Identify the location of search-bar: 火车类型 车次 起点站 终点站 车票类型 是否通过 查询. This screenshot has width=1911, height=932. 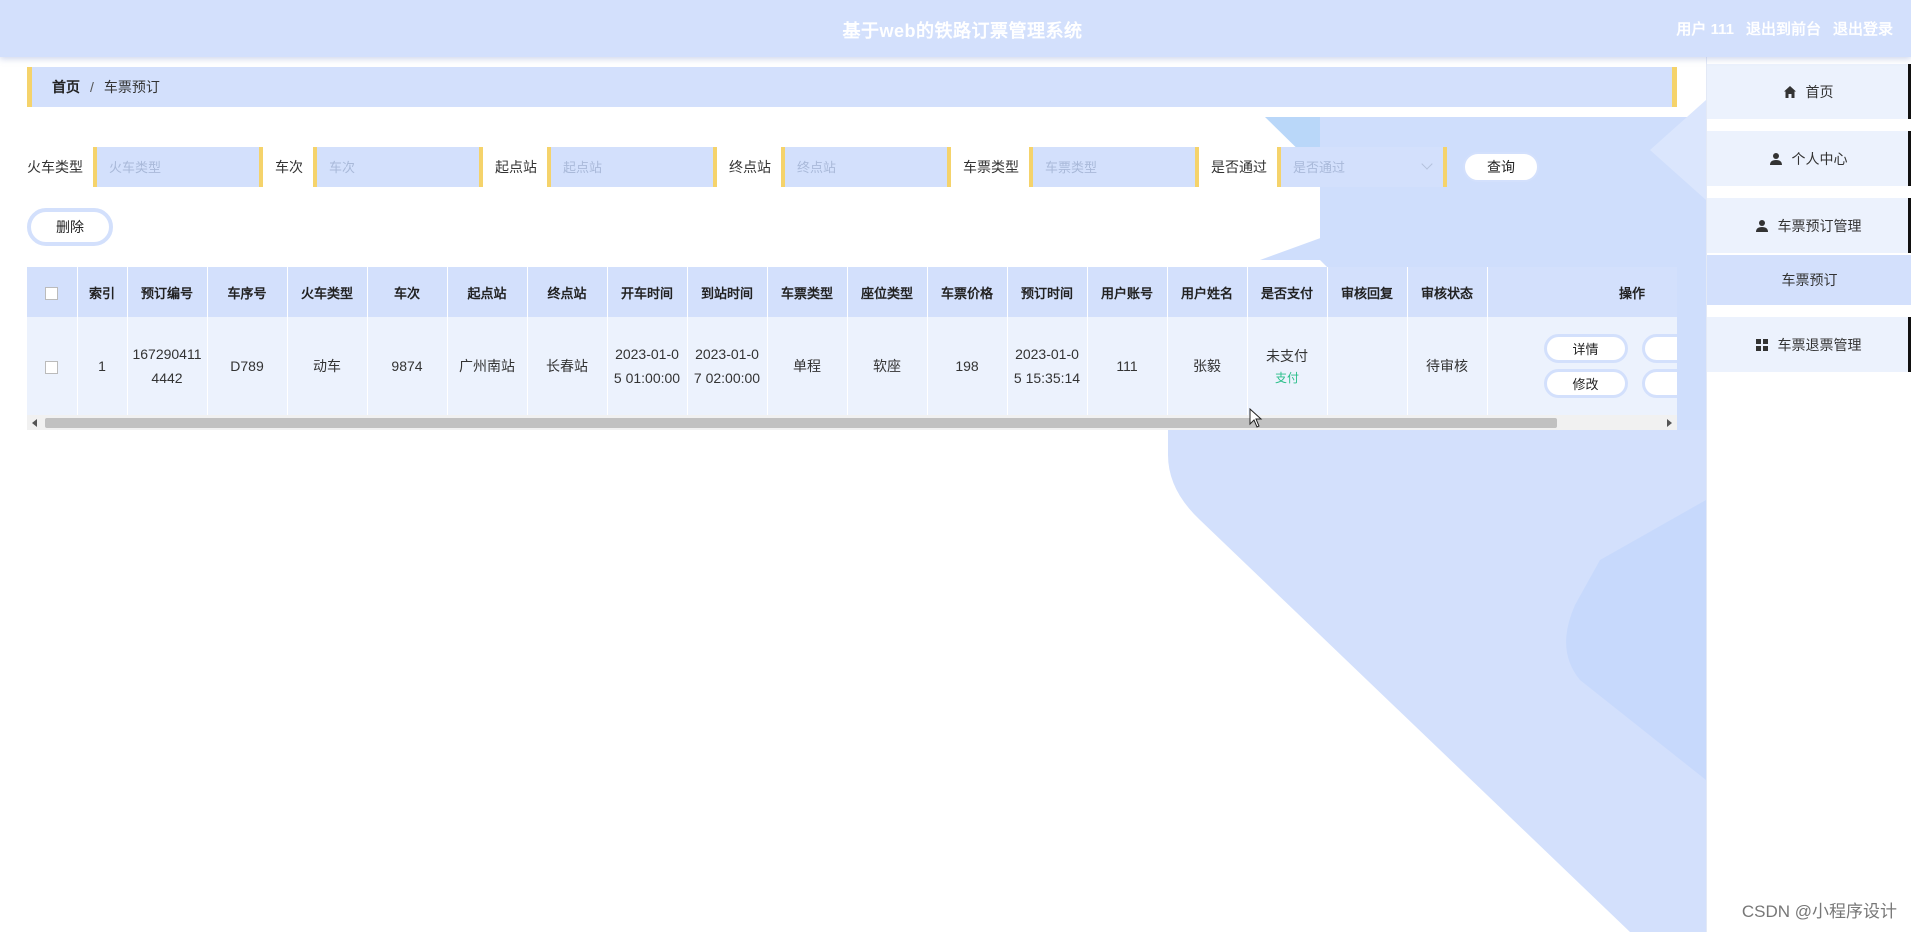
(783, 167).